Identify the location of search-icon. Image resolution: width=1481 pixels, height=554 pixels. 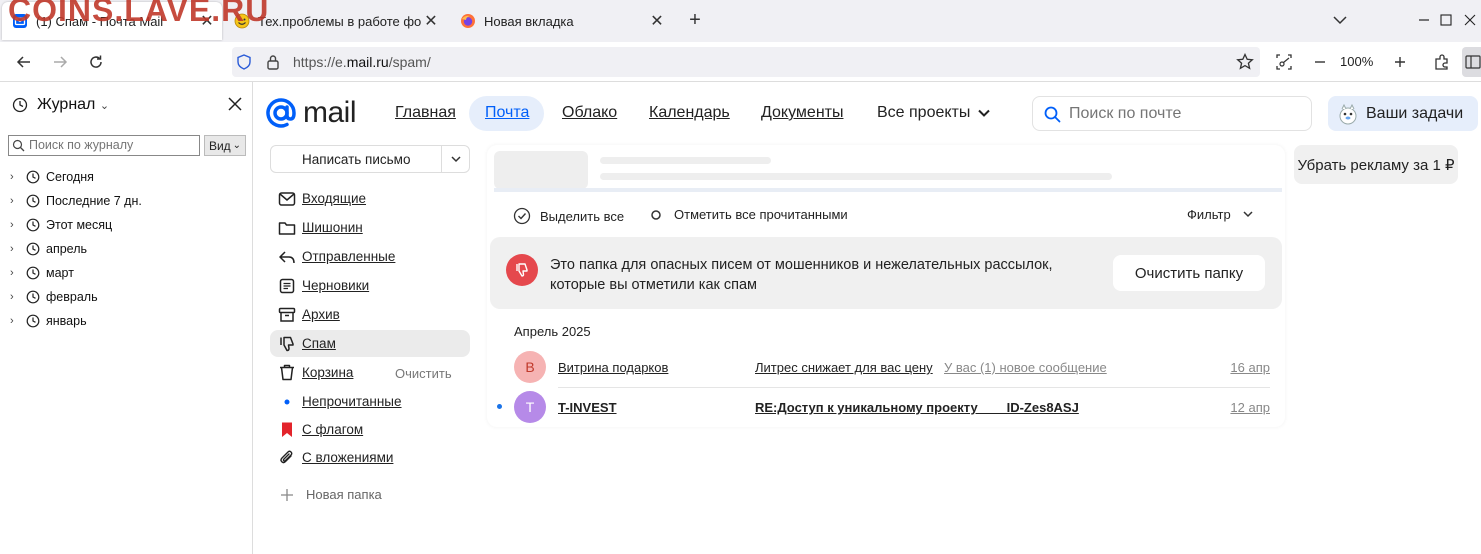
(18, 145).